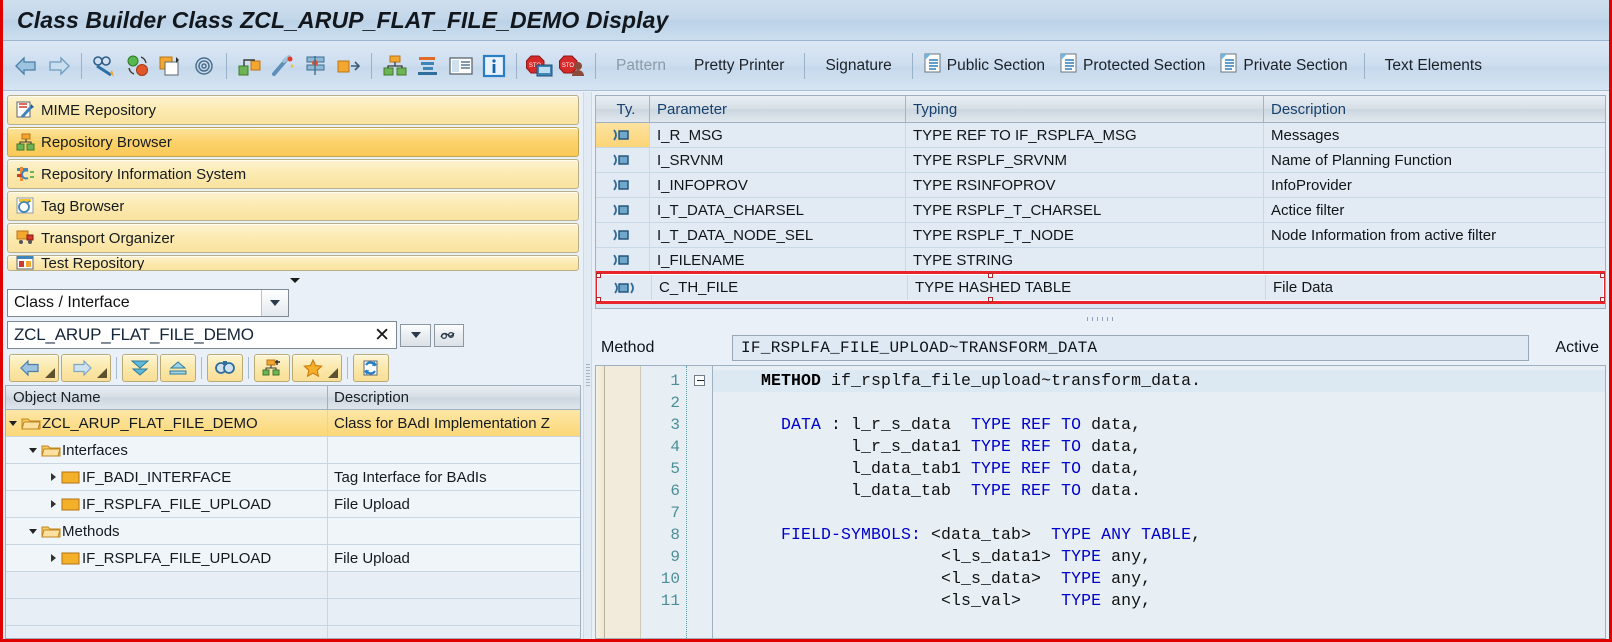 Image resolution: width=1612 pixels, height=642 pixels. What do you see at coordinates (347, 368) in the screenshot?
I see `nav-divider` at bounding box center [347, 368].